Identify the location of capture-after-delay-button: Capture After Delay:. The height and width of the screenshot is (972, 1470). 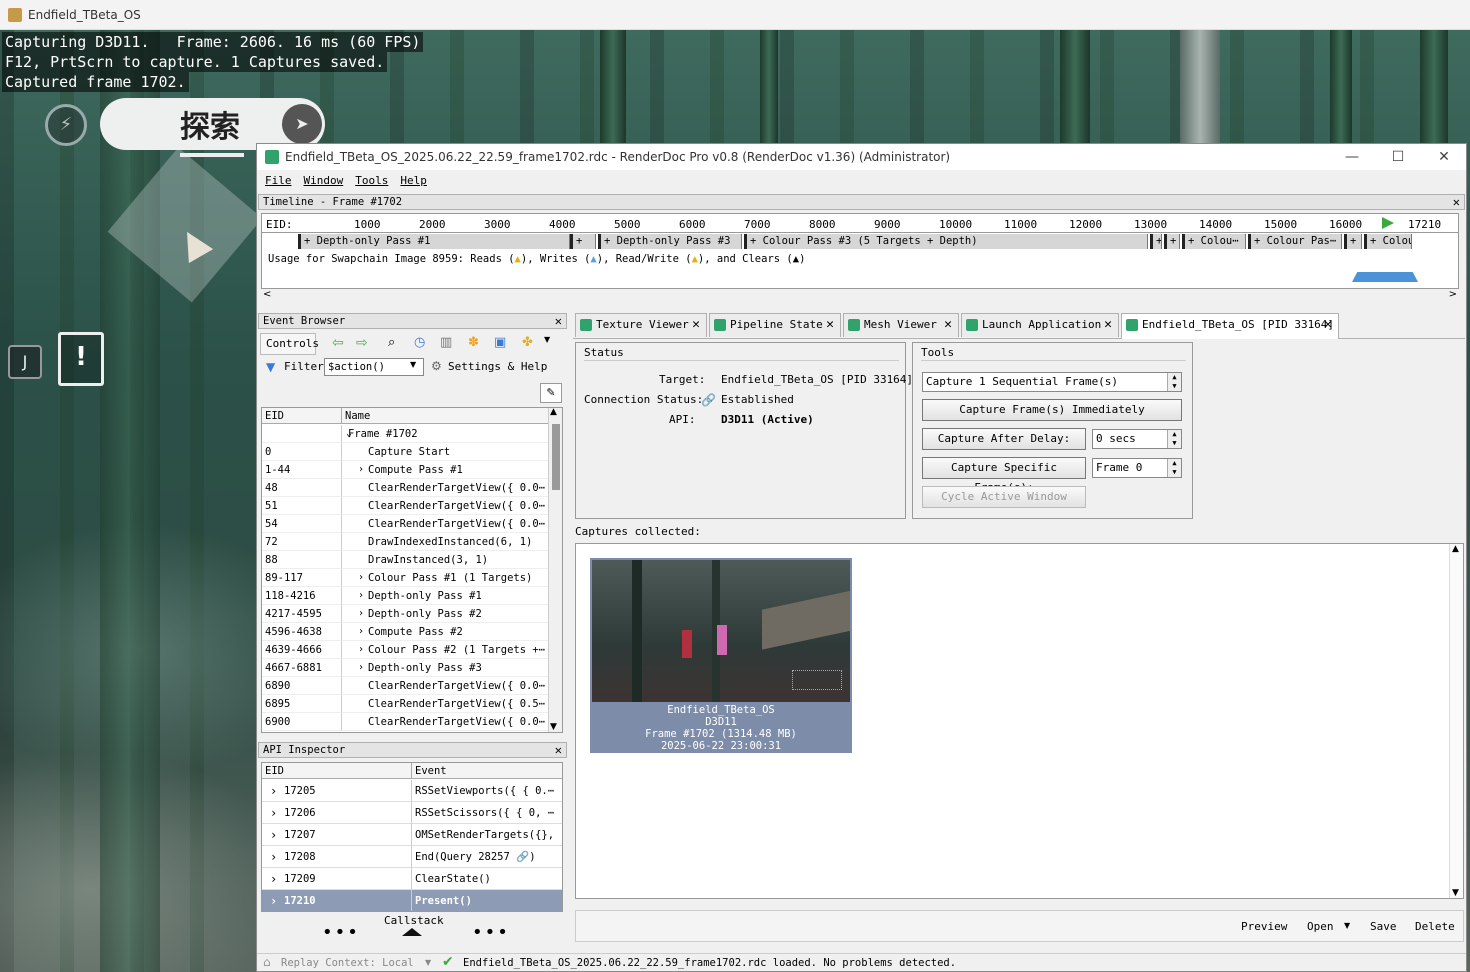
(1004, 439).